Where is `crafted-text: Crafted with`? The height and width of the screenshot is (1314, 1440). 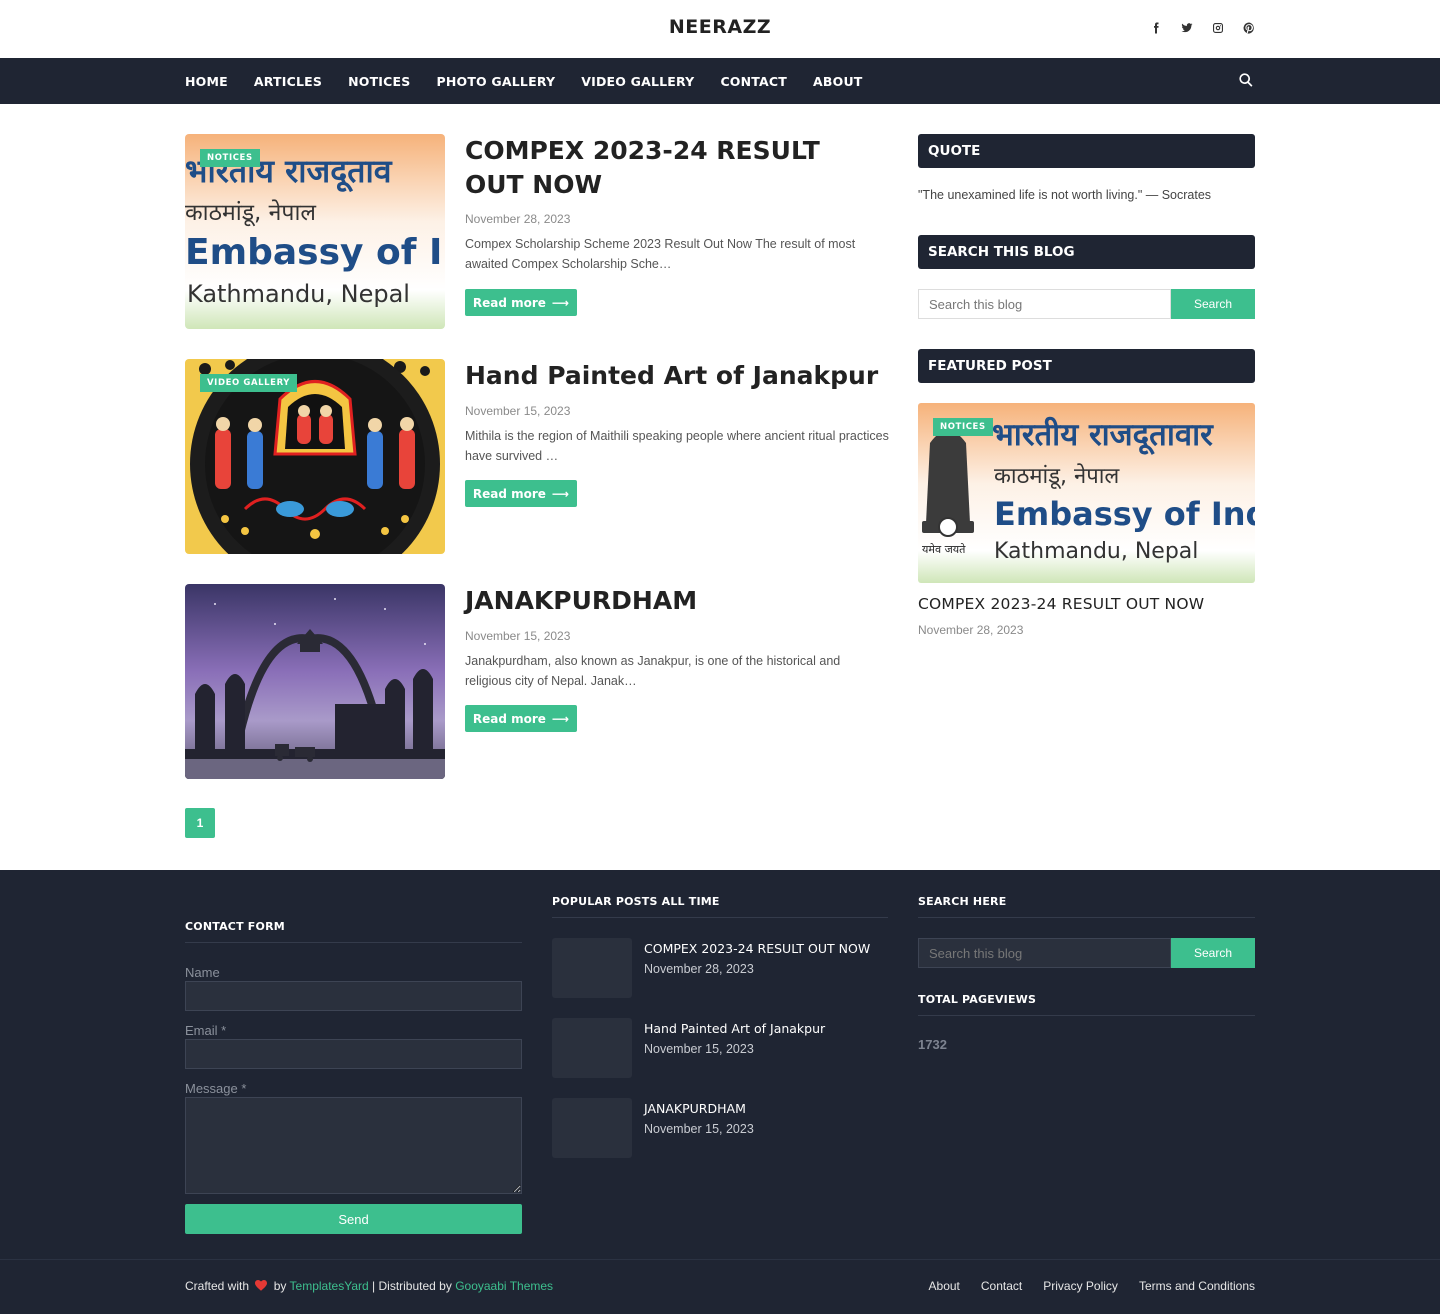 crafted-text: Crafted with is located at coordinates (217, 1286).